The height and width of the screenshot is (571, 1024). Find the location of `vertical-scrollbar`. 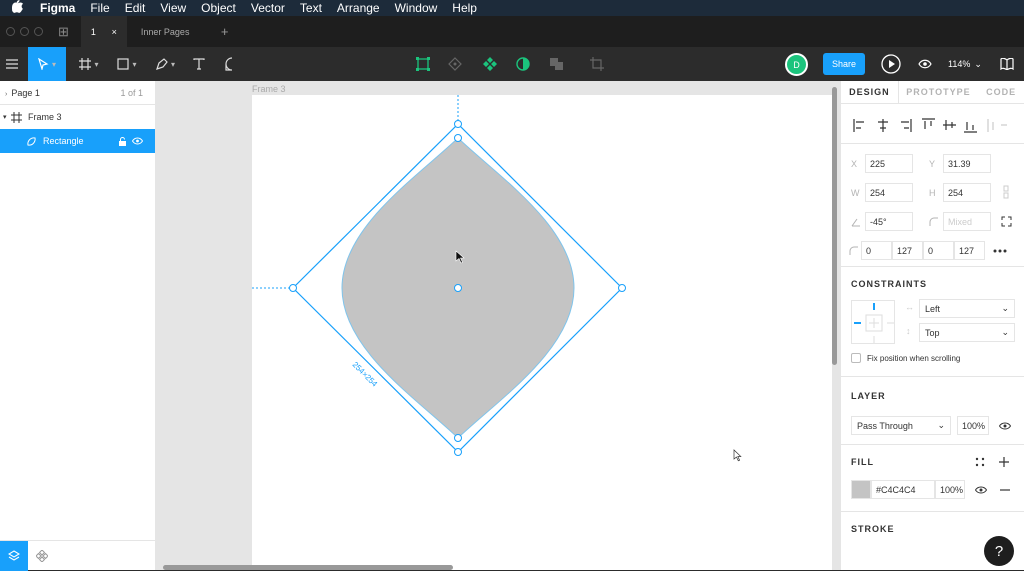

vertical-scrollbar is located at coordinates (834, 226).